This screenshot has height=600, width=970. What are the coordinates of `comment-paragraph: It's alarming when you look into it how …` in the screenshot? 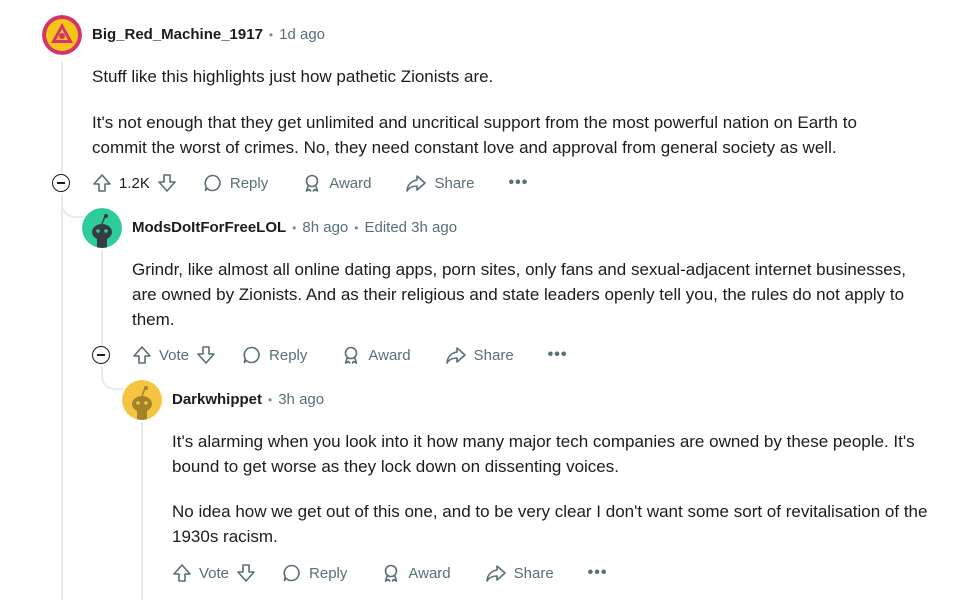 It's located at (543, 454).